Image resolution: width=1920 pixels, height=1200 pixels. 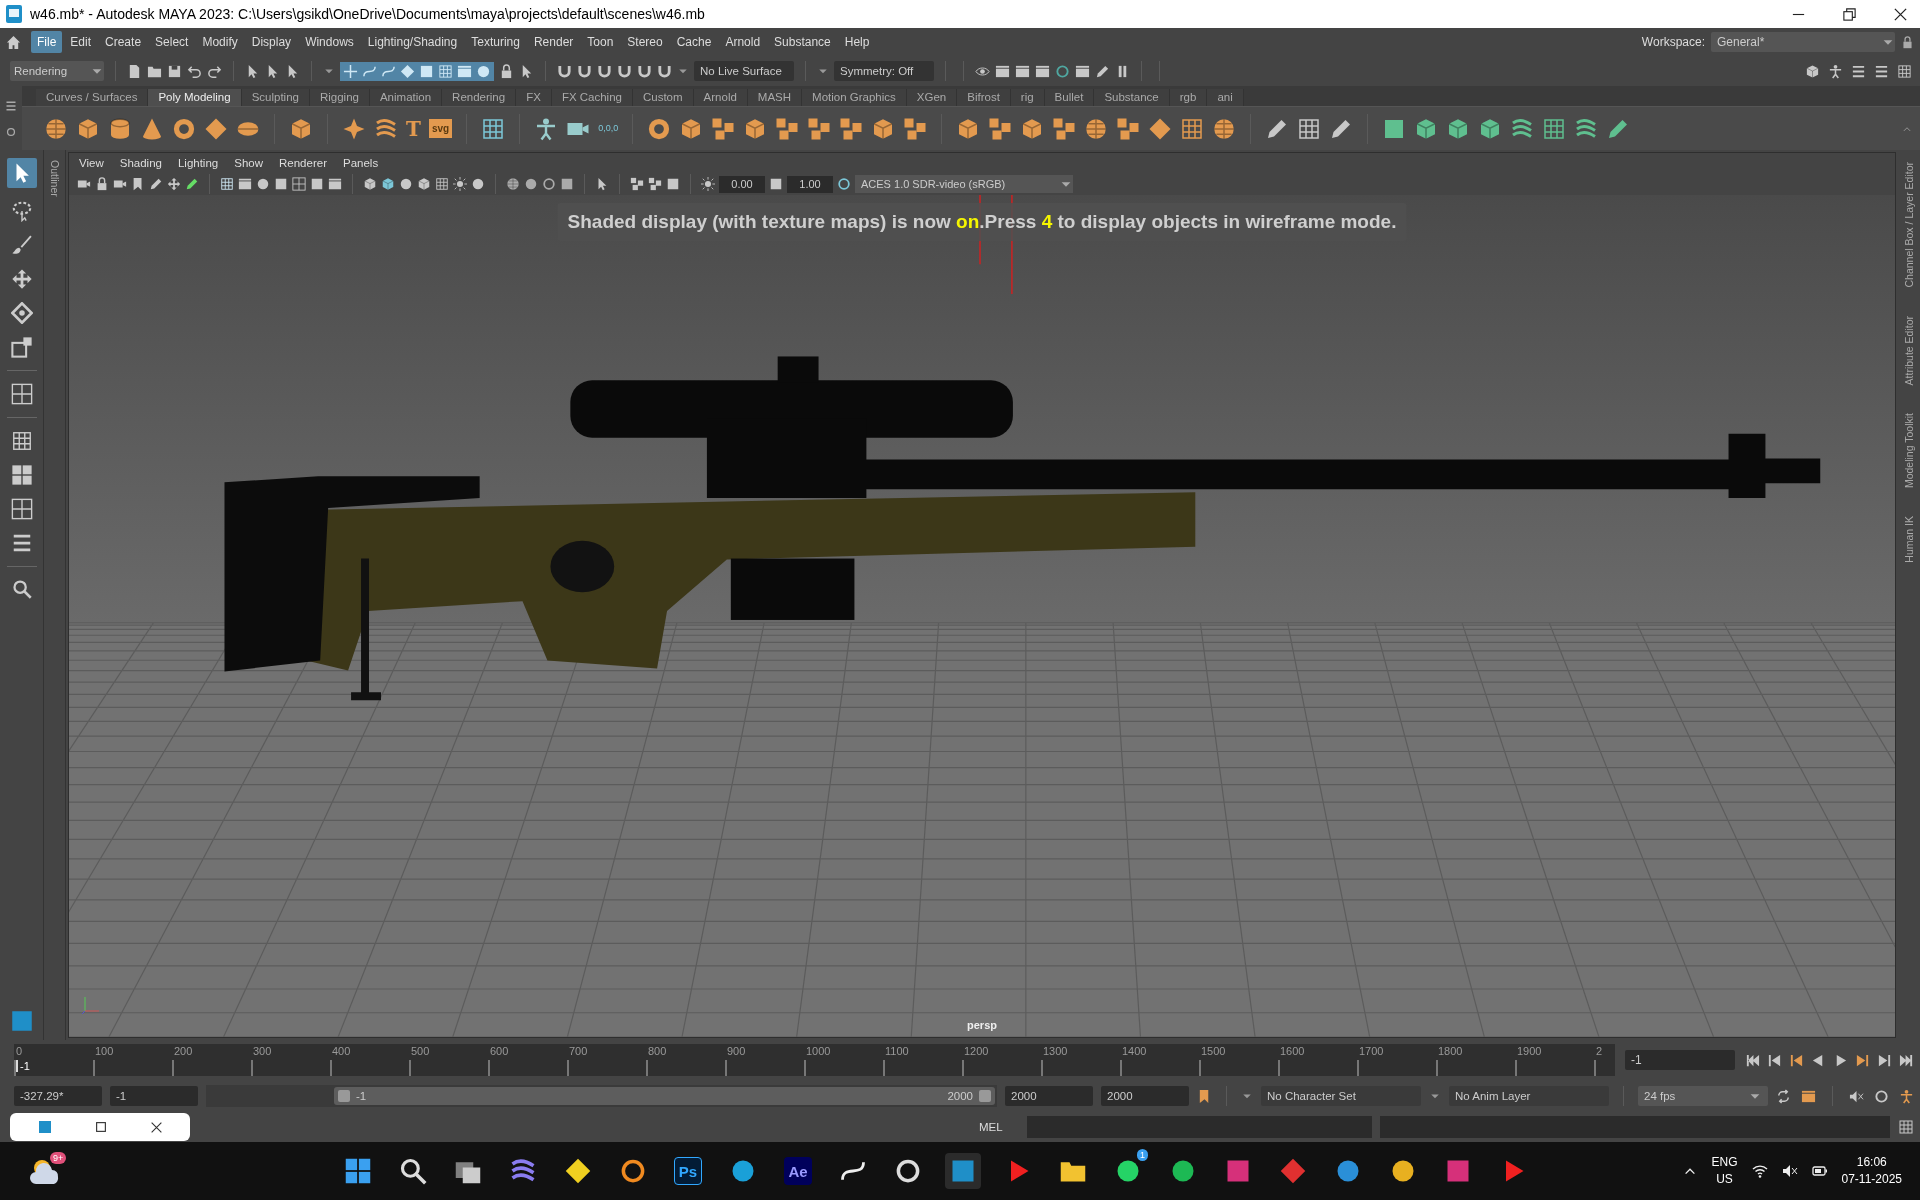 I want to click on outliner-tab: Outliner, so click(x=54, y=600).